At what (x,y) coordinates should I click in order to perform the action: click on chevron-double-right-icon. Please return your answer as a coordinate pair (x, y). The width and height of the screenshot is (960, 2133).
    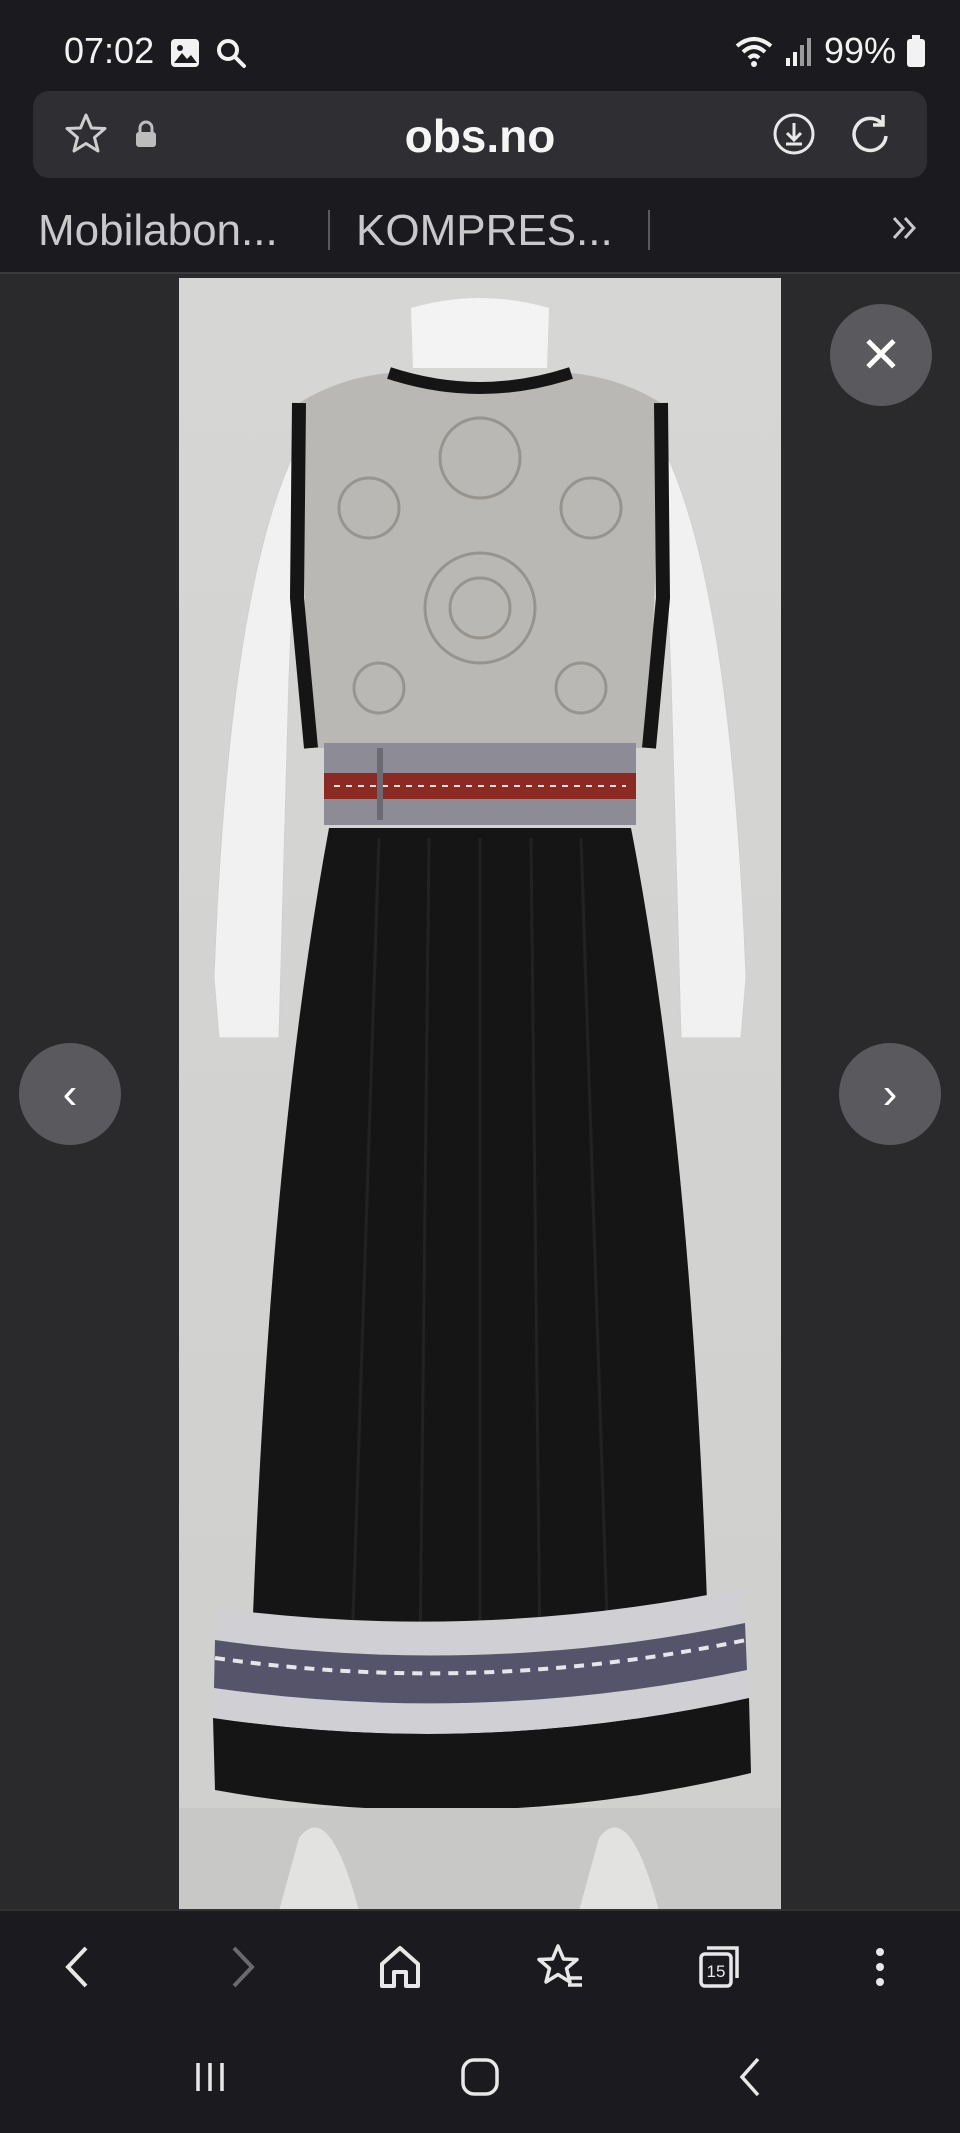
    Looking at the image, I should click on (904, 228).